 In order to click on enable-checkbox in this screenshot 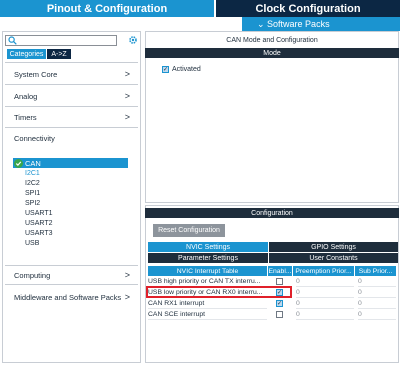, I will do `click(279, 315)`.